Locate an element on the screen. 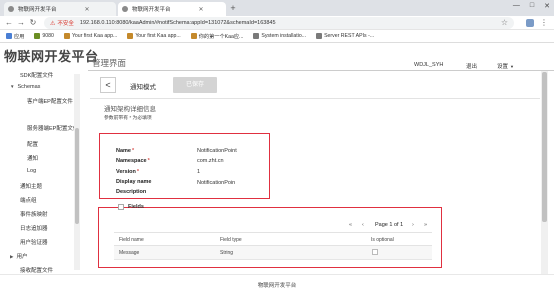 The image size is (554, 300). user-name-link: WDJL_SYH is located at coordinates (428, 65).